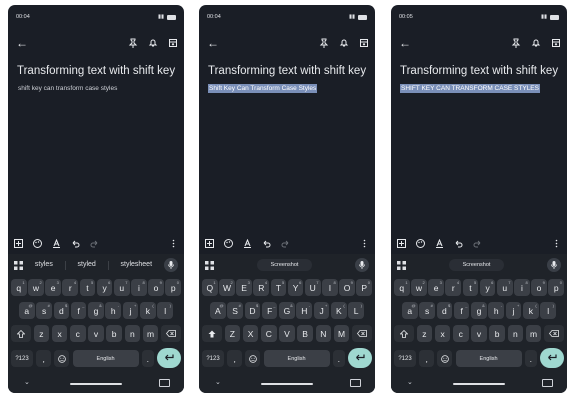  I want to click on note-body: shift key can transform case styles, so click(67, 88).